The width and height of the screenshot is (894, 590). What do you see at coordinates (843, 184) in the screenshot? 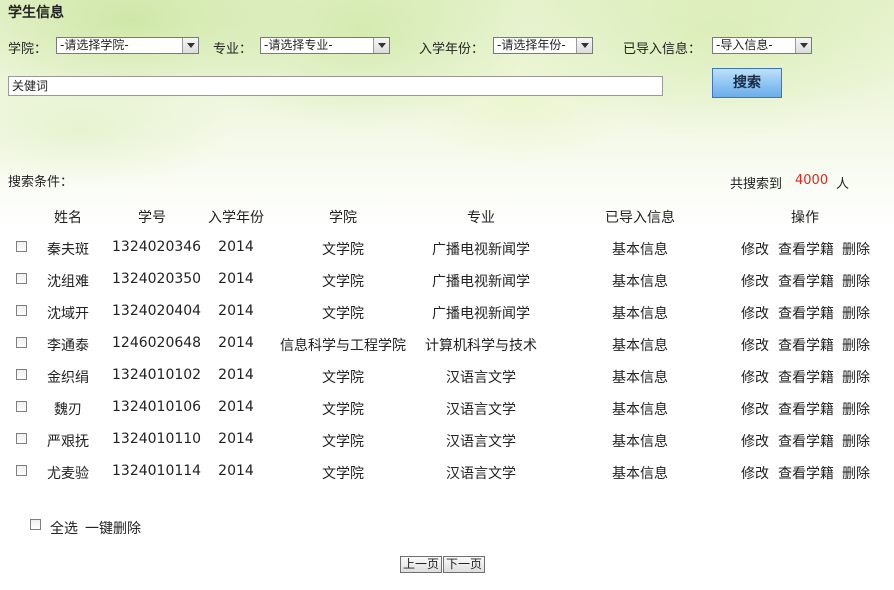
I see `result-suffix: 人` at bounding box center [843, 184].